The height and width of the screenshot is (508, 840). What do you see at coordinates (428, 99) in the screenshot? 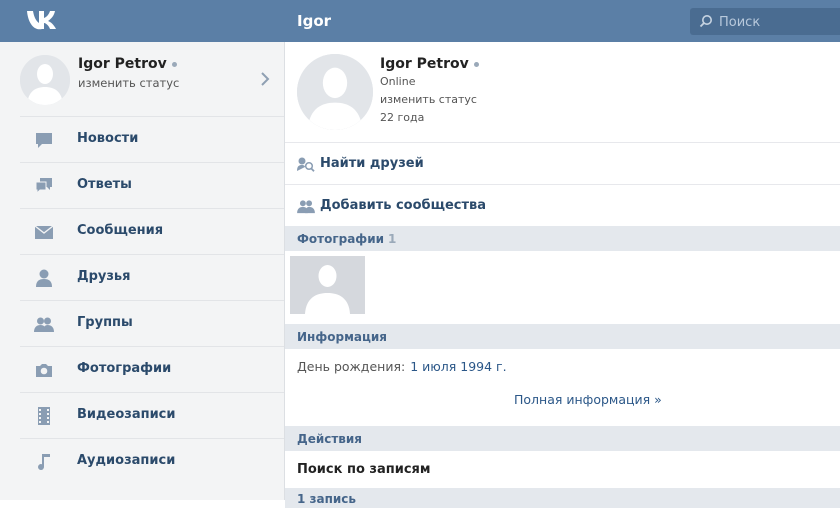
I see `change-status-link: изменить статус` at bounding box center [428, 99].